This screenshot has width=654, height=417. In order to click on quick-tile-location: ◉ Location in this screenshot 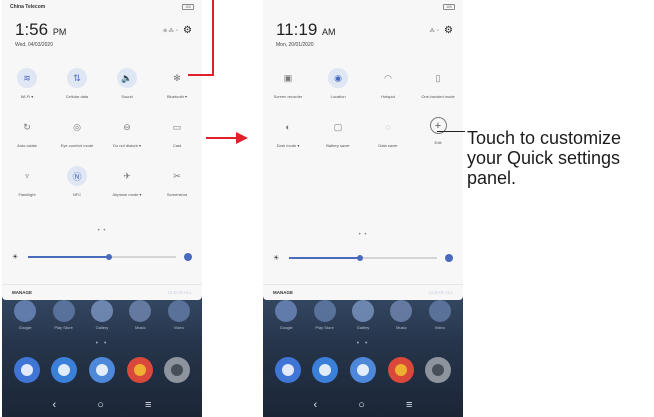, I will do `click(338, 83)`.